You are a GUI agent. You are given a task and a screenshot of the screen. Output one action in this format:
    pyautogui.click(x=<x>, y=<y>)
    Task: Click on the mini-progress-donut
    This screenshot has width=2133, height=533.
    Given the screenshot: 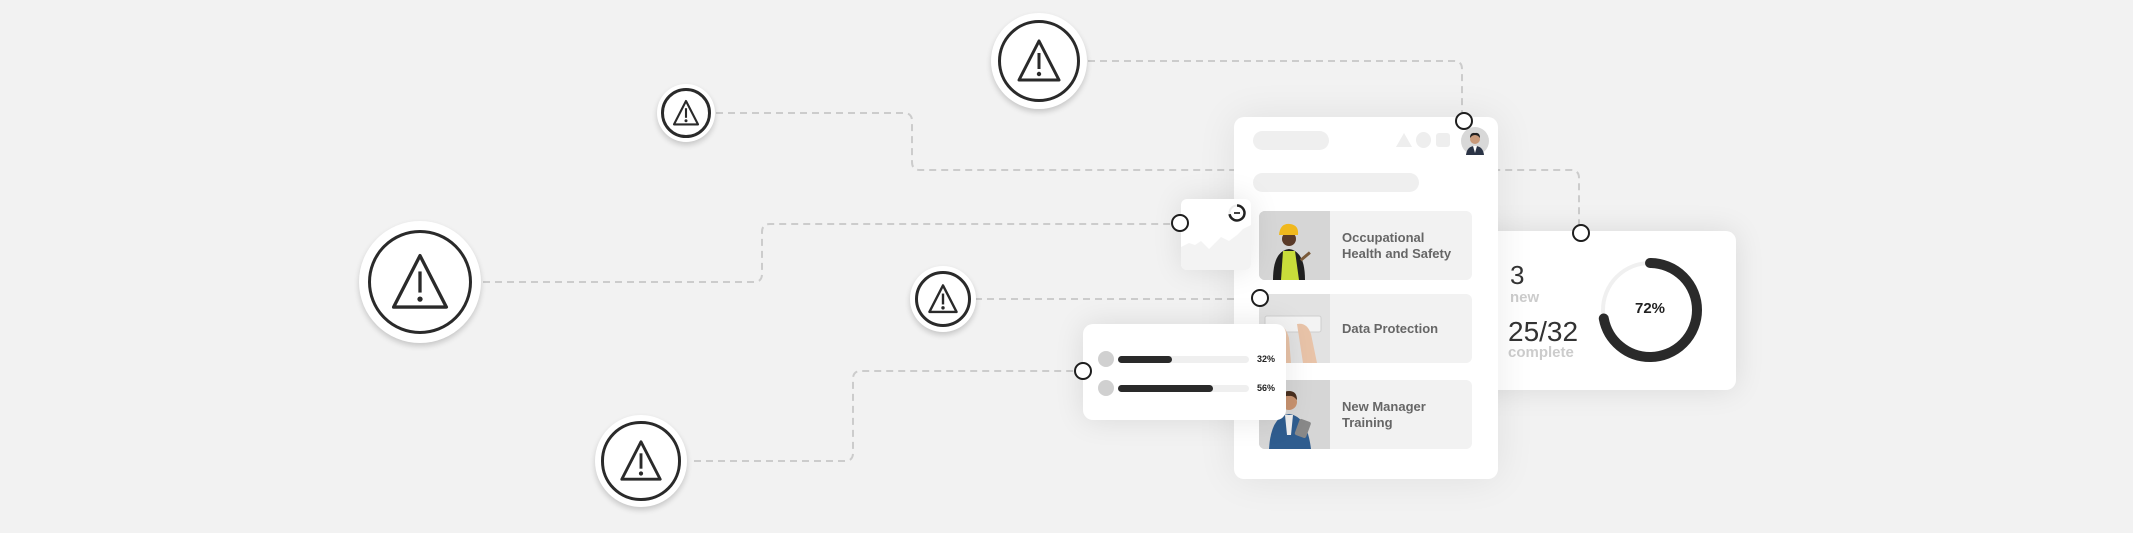 What is the action you would take?
    pyautogui.click(x=1237, y=213)
    